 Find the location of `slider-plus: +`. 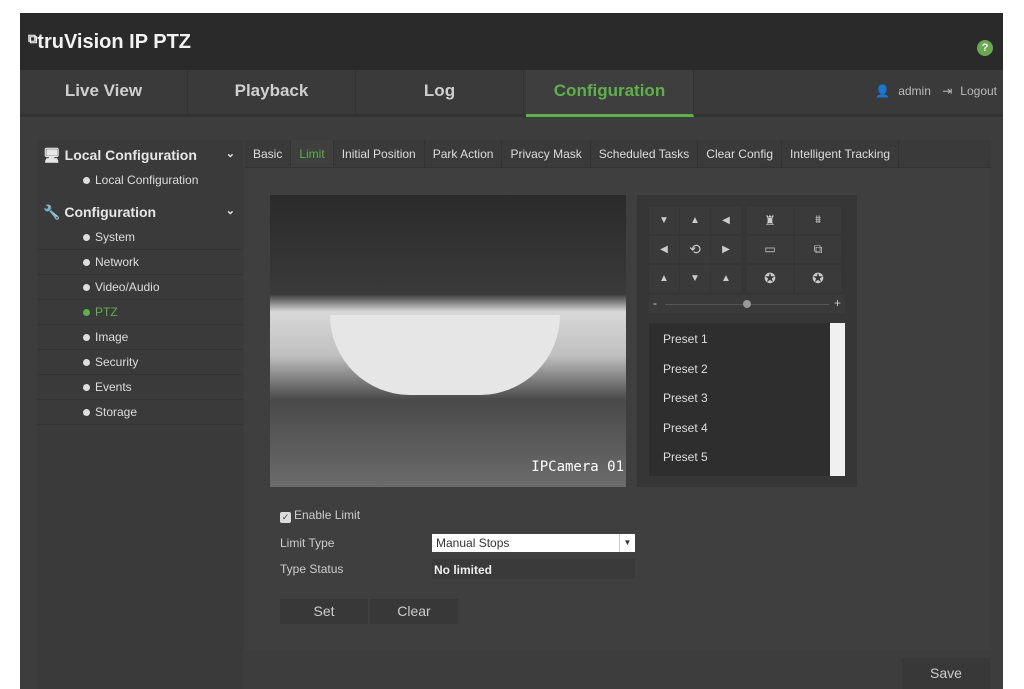

slider-plus: + is located at coordinates (837, 303).